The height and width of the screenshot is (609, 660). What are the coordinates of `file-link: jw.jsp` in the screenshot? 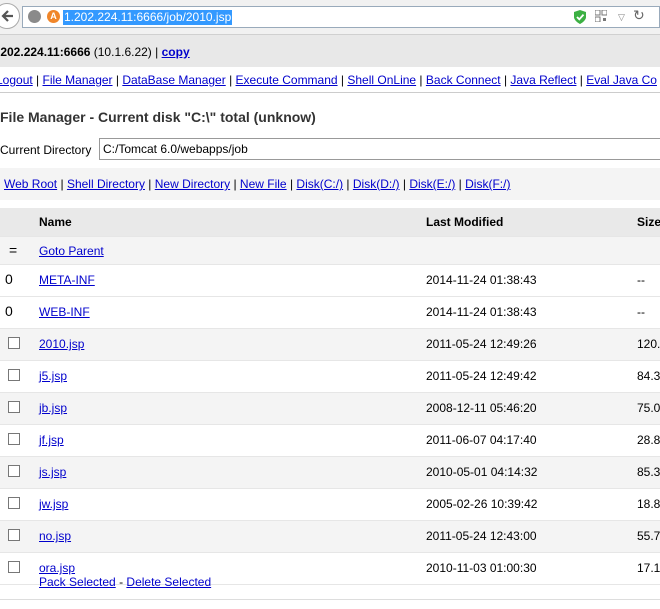 It's located at (53, 504).